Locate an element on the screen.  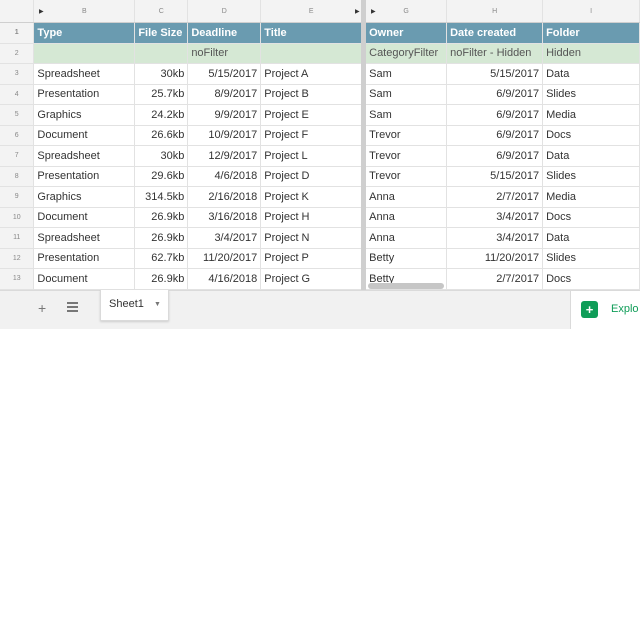
column-header-i: I is located at coordinates (591, 11).